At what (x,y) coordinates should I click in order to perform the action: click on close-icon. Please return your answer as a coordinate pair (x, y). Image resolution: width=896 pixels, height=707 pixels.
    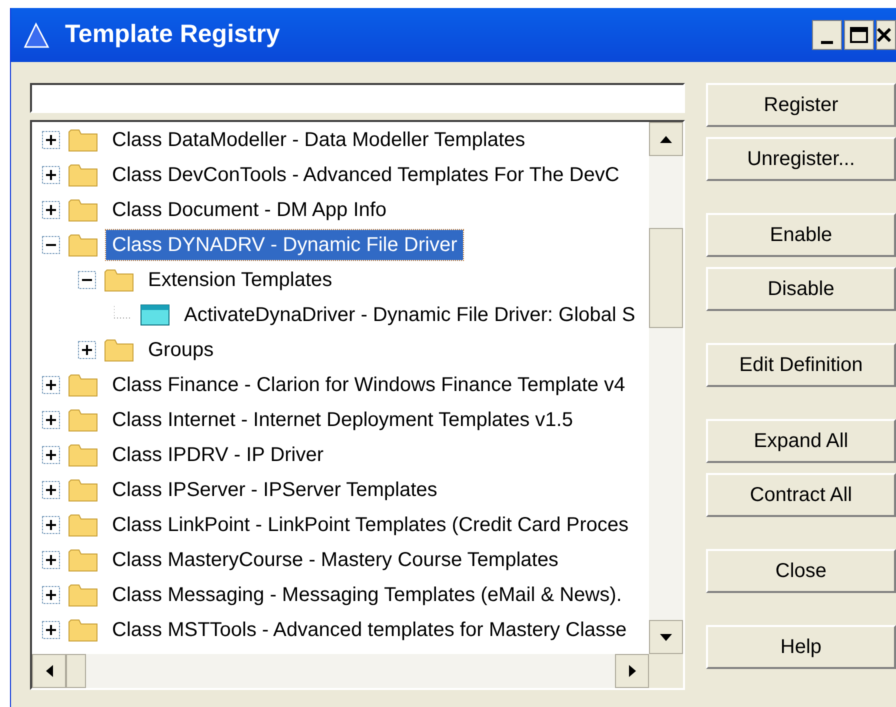
    Looking at the image, I should click on (884, 35).